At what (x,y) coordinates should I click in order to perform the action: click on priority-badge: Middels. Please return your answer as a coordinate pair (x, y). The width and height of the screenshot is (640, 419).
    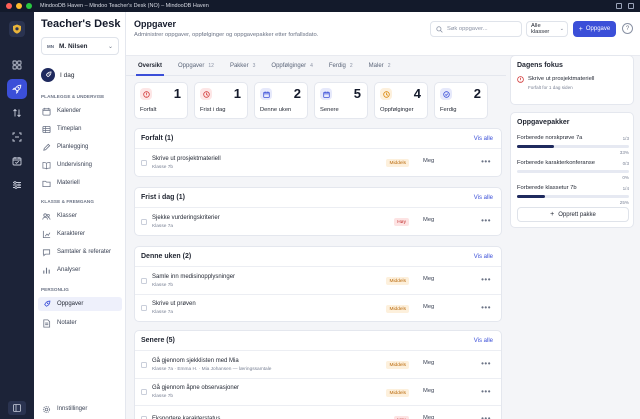
    Looking at the image, I should click on (397, 281).